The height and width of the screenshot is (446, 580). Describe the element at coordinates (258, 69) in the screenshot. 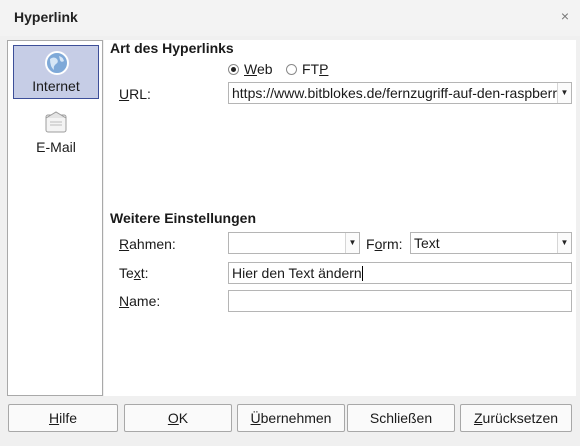

I see `radio-web-label: Web` at that location.